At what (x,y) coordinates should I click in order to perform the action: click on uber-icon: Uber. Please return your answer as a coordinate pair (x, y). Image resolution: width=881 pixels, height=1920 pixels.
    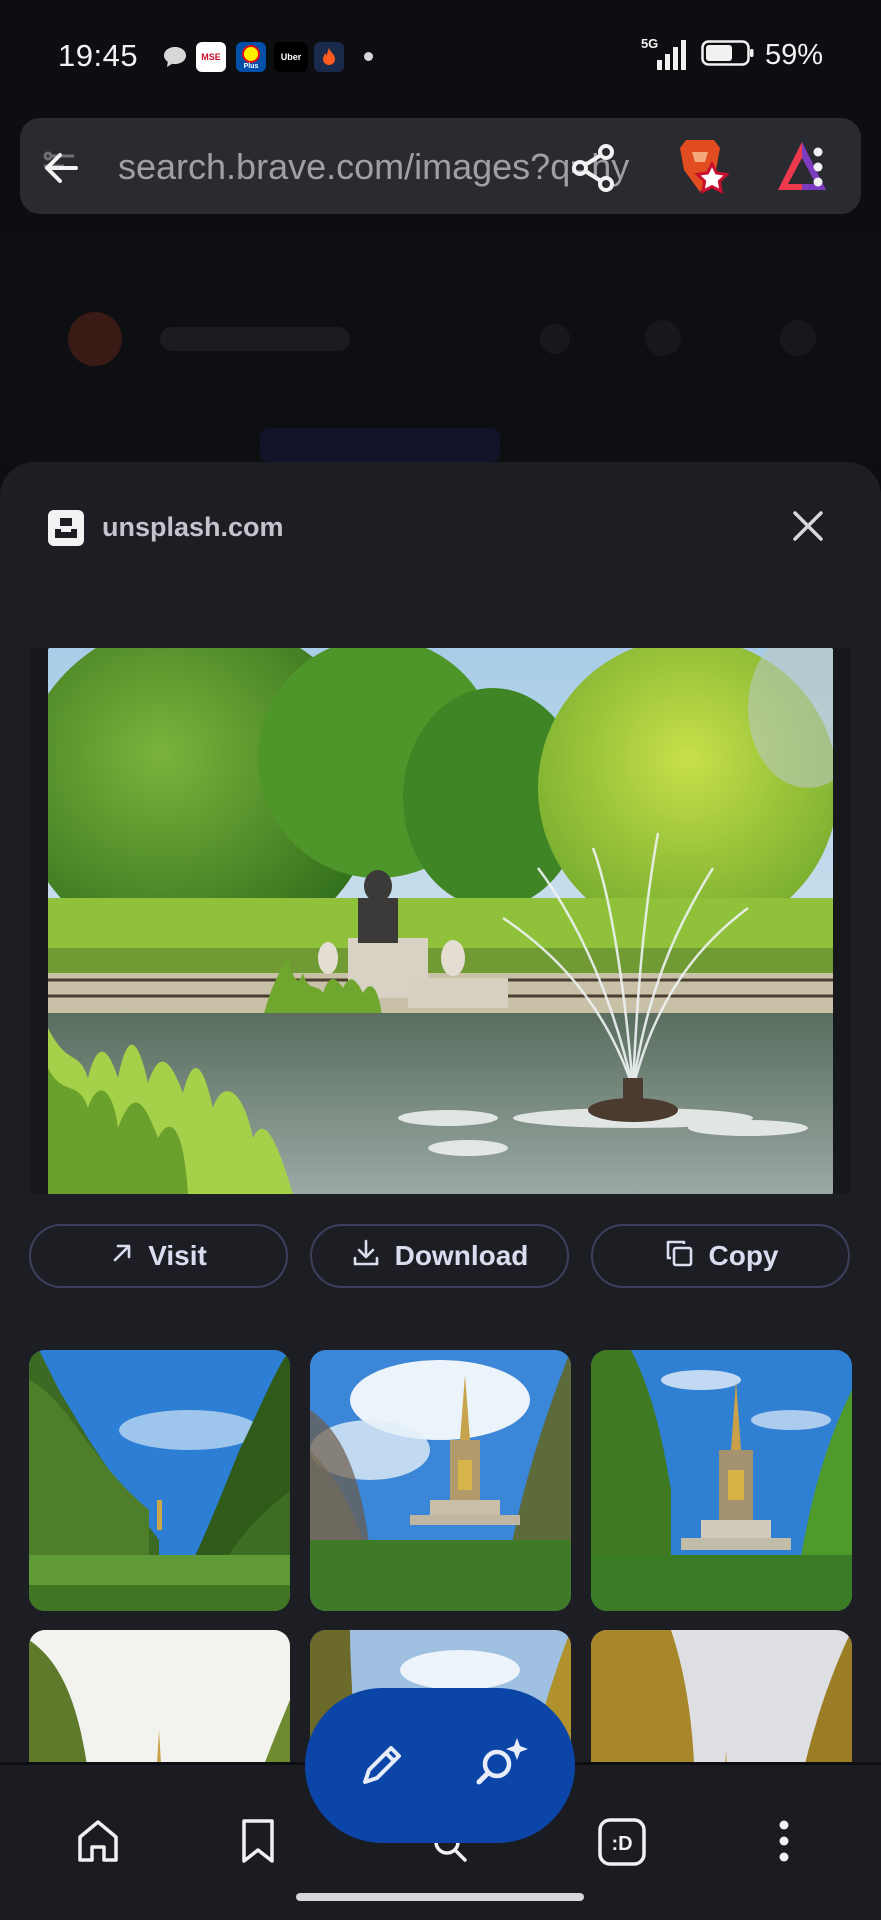
    Looking at the image, I should click on (291, 57).